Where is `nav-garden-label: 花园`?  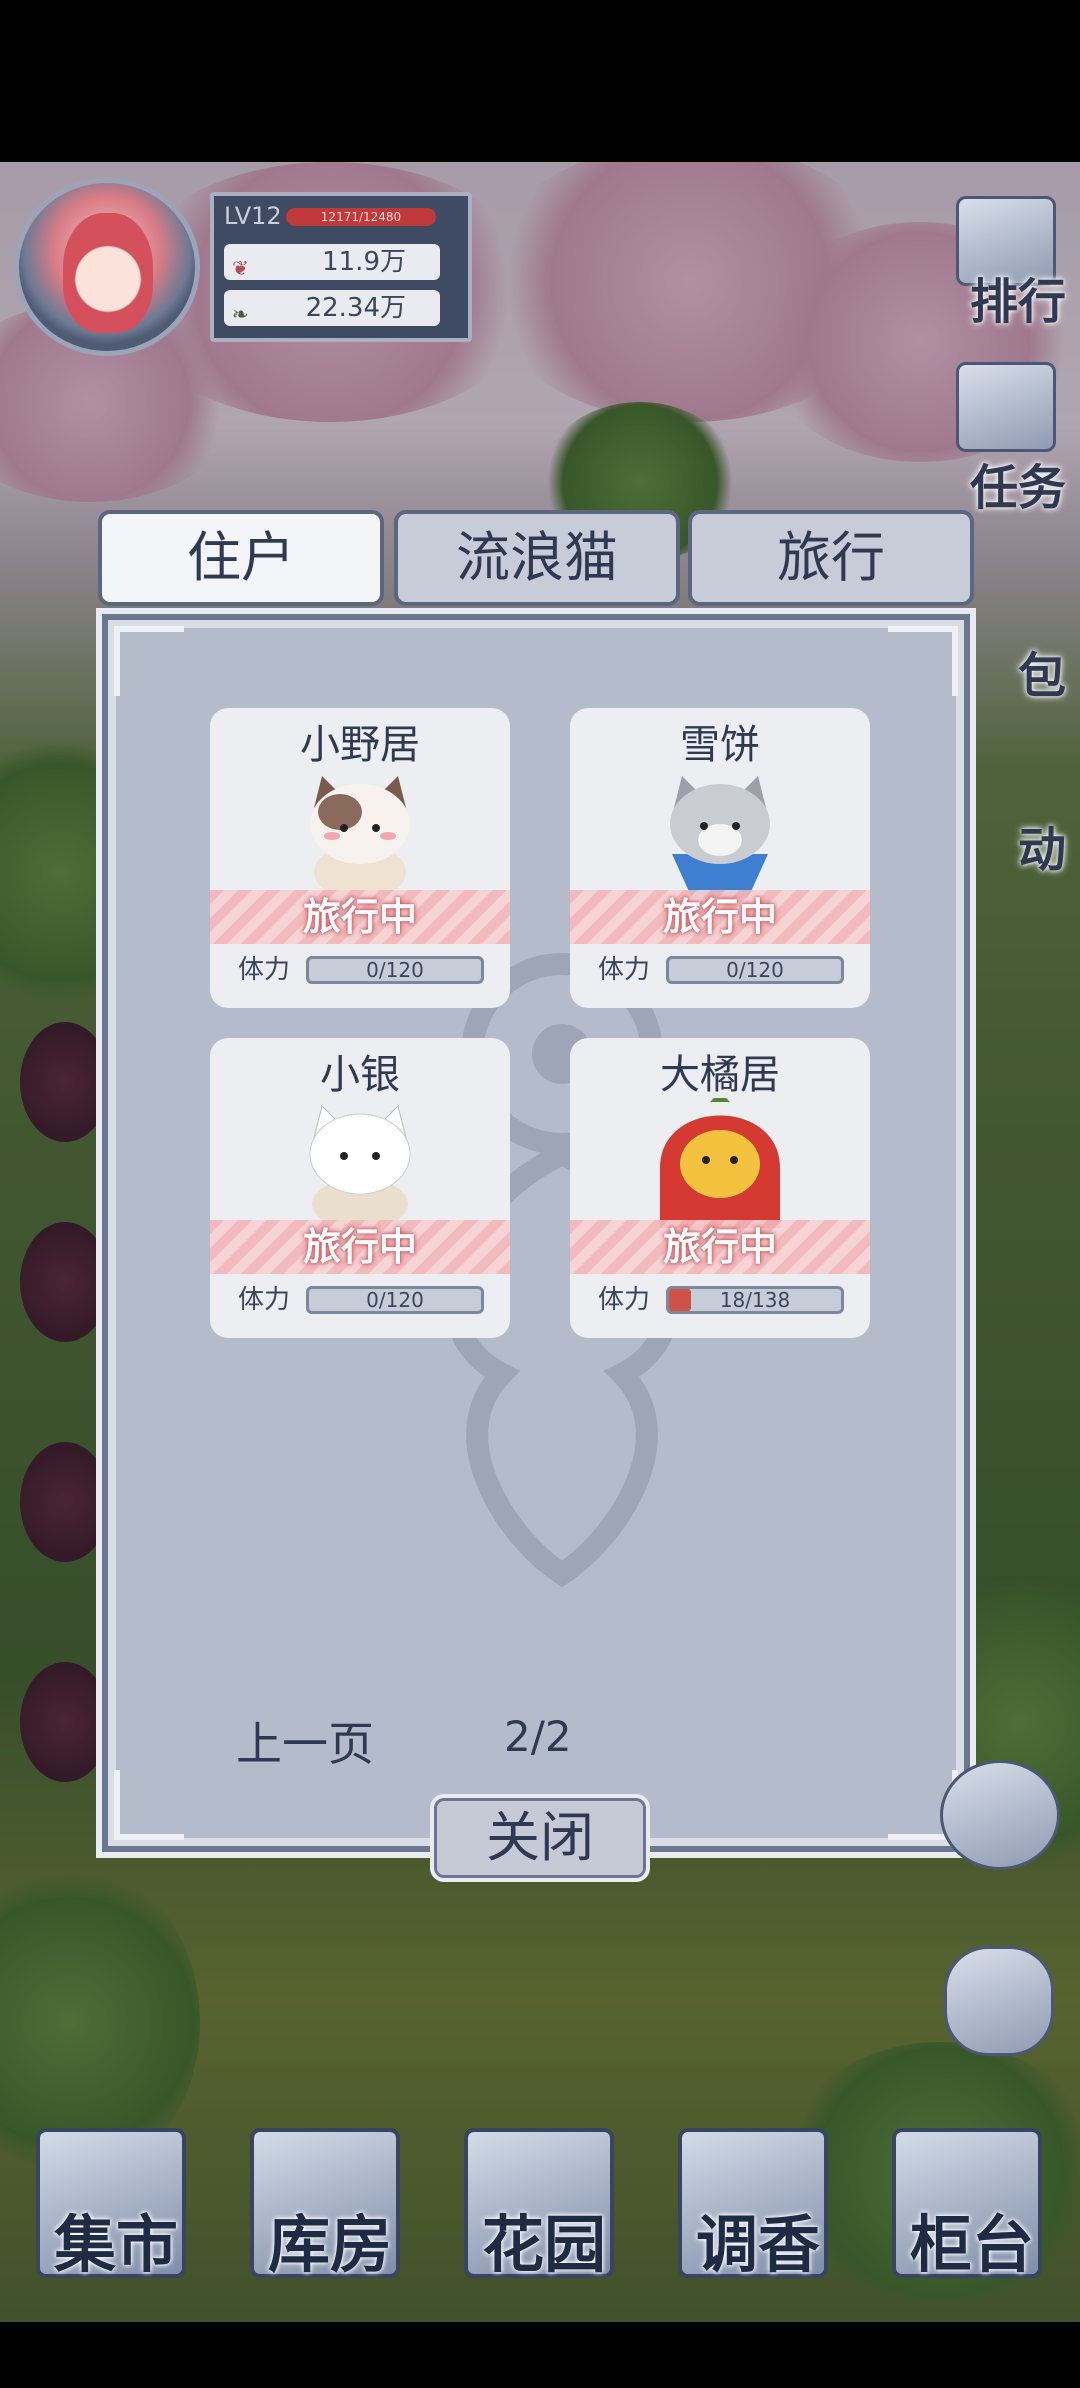 nav-garden-label: 花园 is located at coordinates (543, 2244).